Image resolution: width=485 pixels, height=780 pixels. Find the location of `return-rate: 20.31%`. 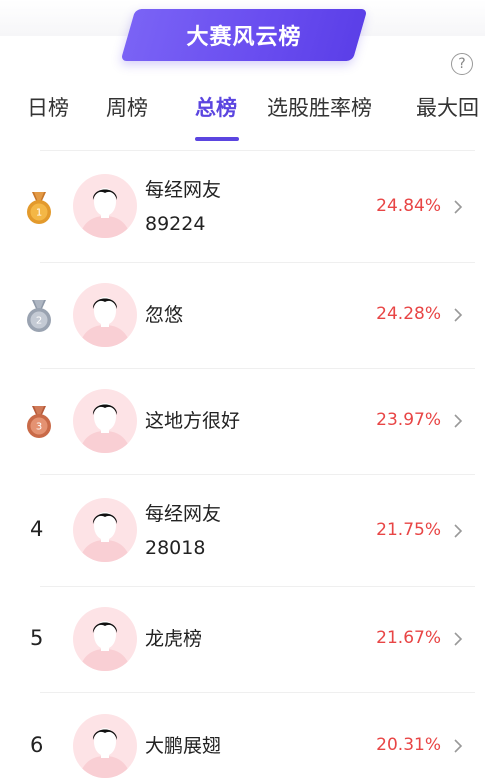

return-rate: 20.31% is located at coordinates (408, 745).